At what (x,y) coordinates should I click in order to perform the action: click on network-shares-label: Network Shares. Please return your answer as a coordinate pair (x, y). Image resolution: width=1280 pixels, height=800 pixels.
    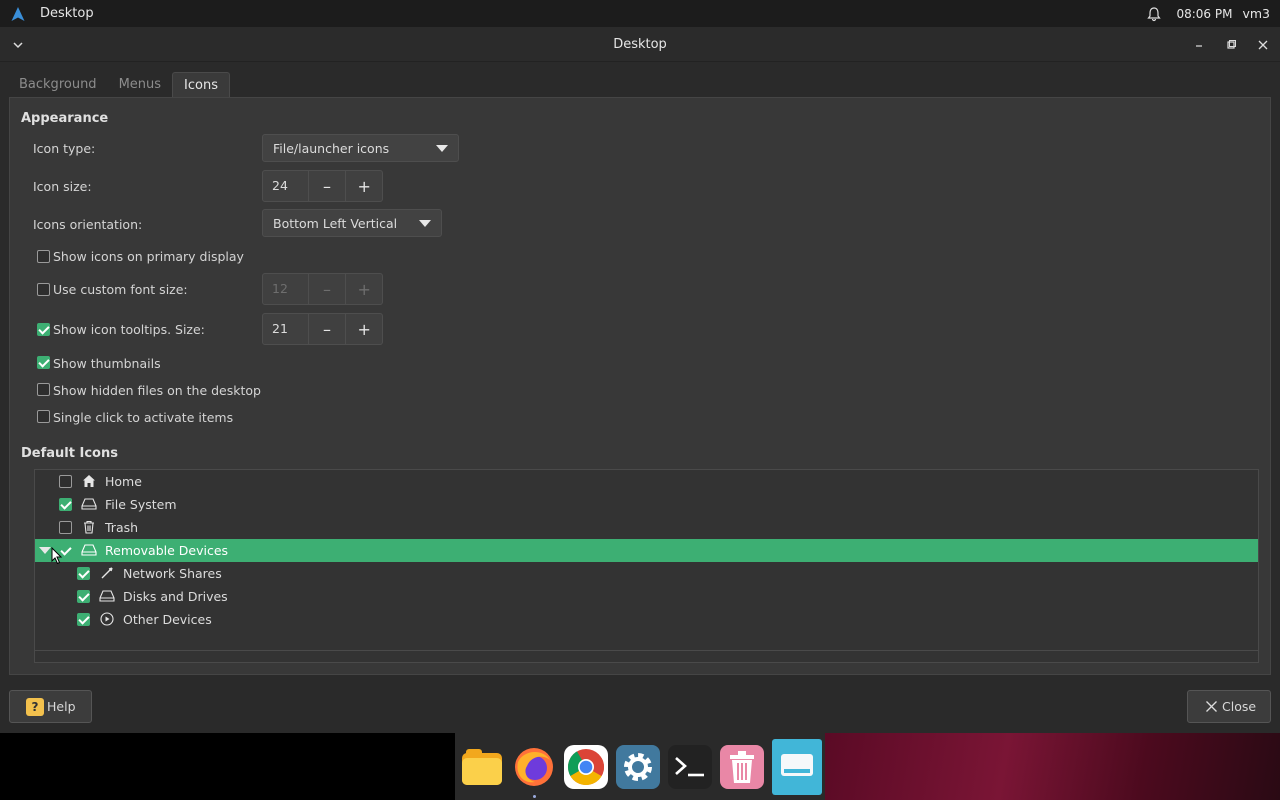
    Looking at the image, I should click on (172, 573).